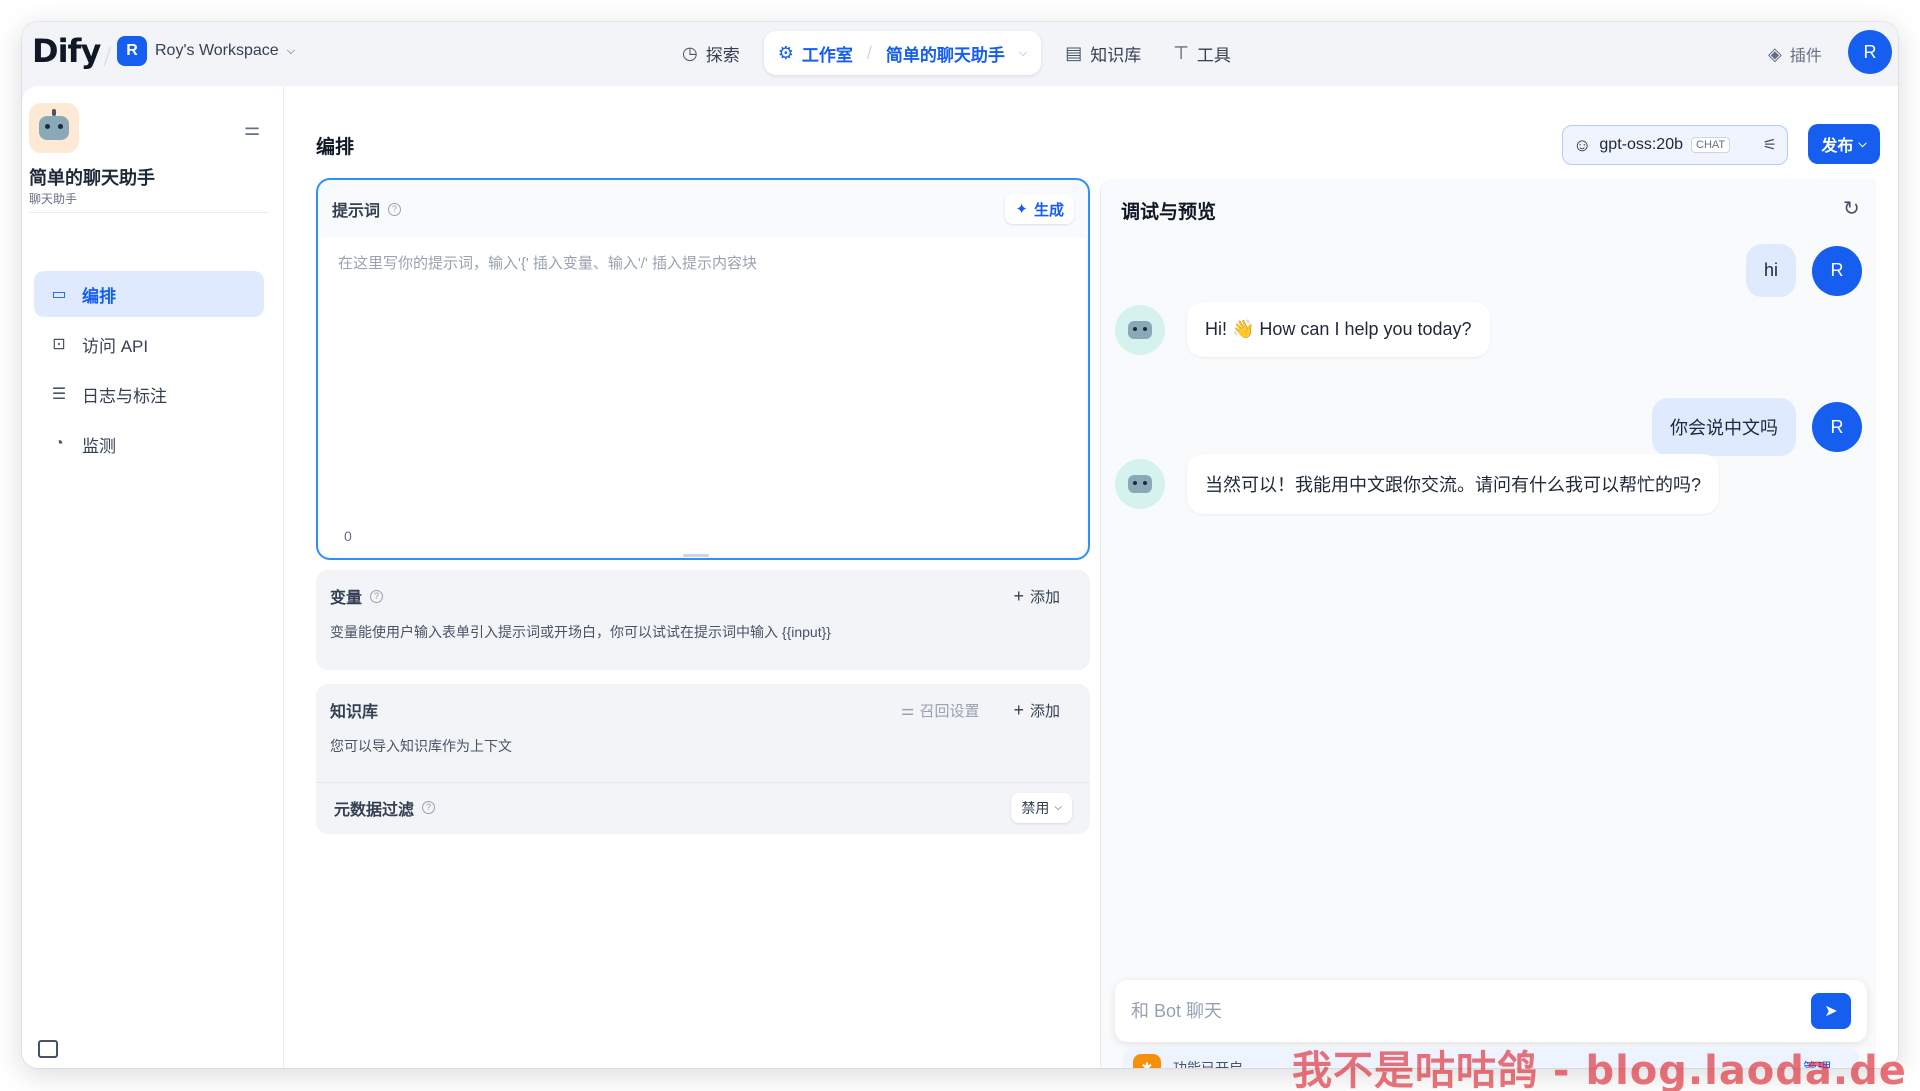 Image resolution: width=1920 pixels, height=1091 pixels. I want to click on metadata-filter-select: 禁用 ⌵, so click(1041, 807).